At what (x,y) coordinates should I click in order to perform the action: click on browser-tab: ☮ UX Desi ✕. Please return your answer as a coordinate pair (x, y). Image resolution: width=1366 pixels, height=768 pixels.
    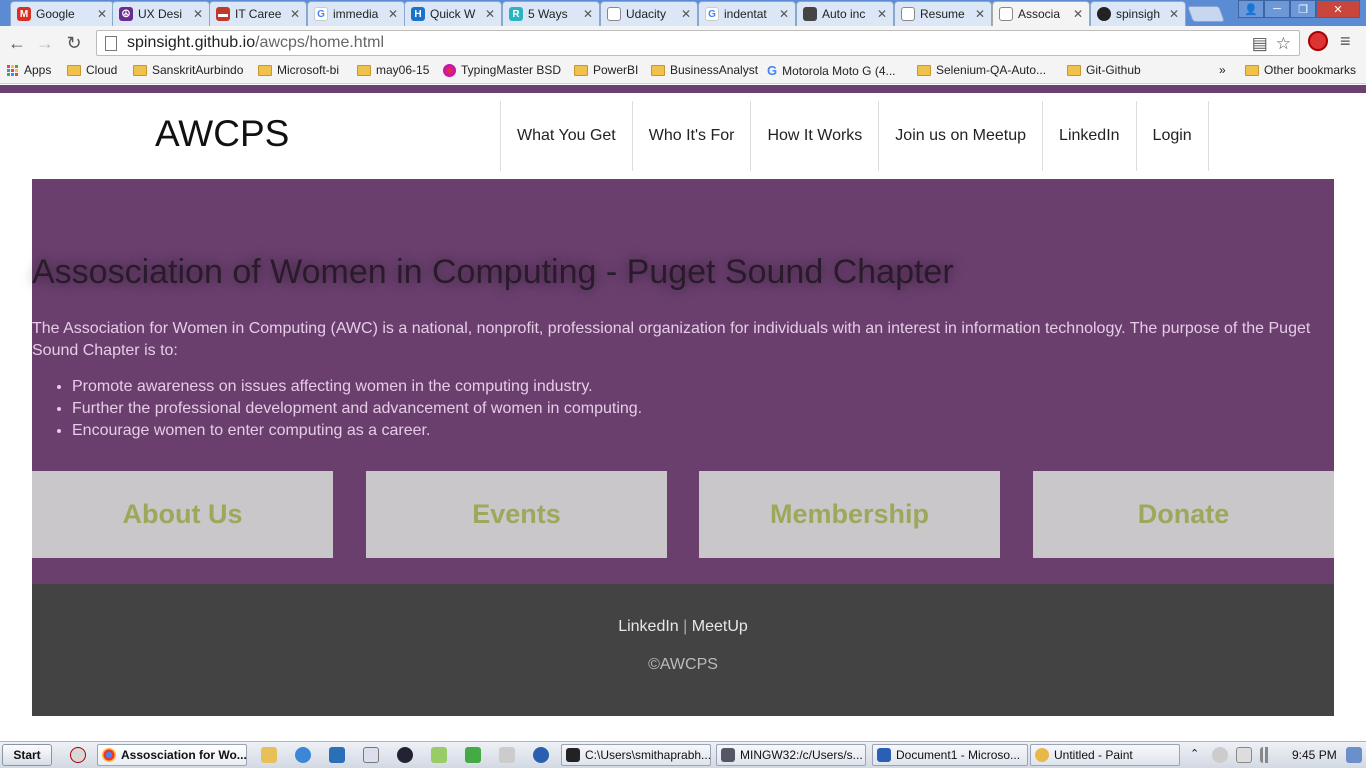
    Looking at the image, I should click on (161, 13).